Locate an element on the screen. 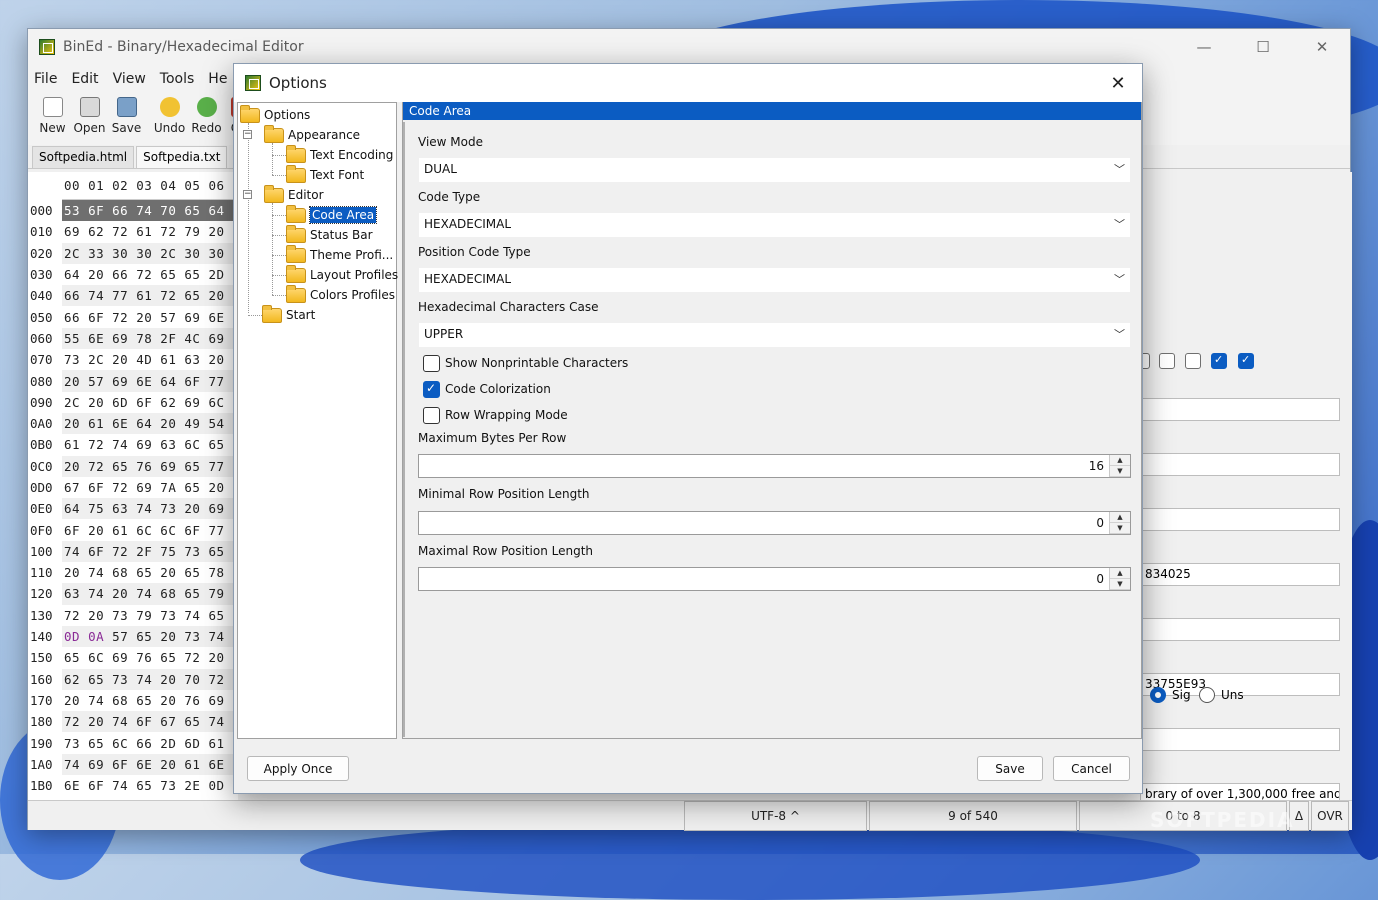 The width and height of the screenshot is (1378, 900). tree-item-appearance: Appearance is located at coordinates (312, 134).